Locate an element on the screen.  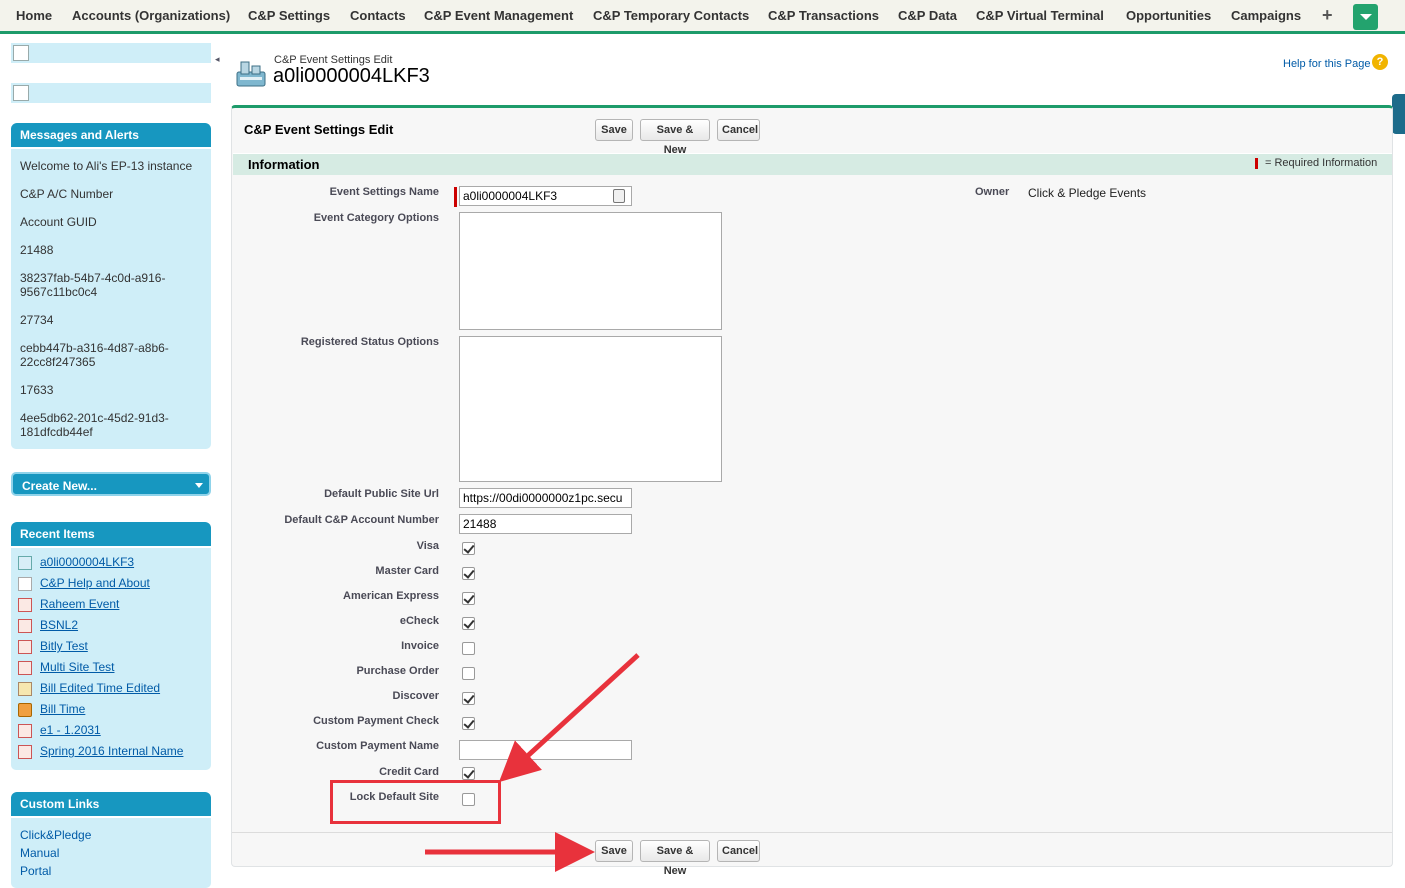
save-new-button: Save & New is located at coordinates (675, 137).